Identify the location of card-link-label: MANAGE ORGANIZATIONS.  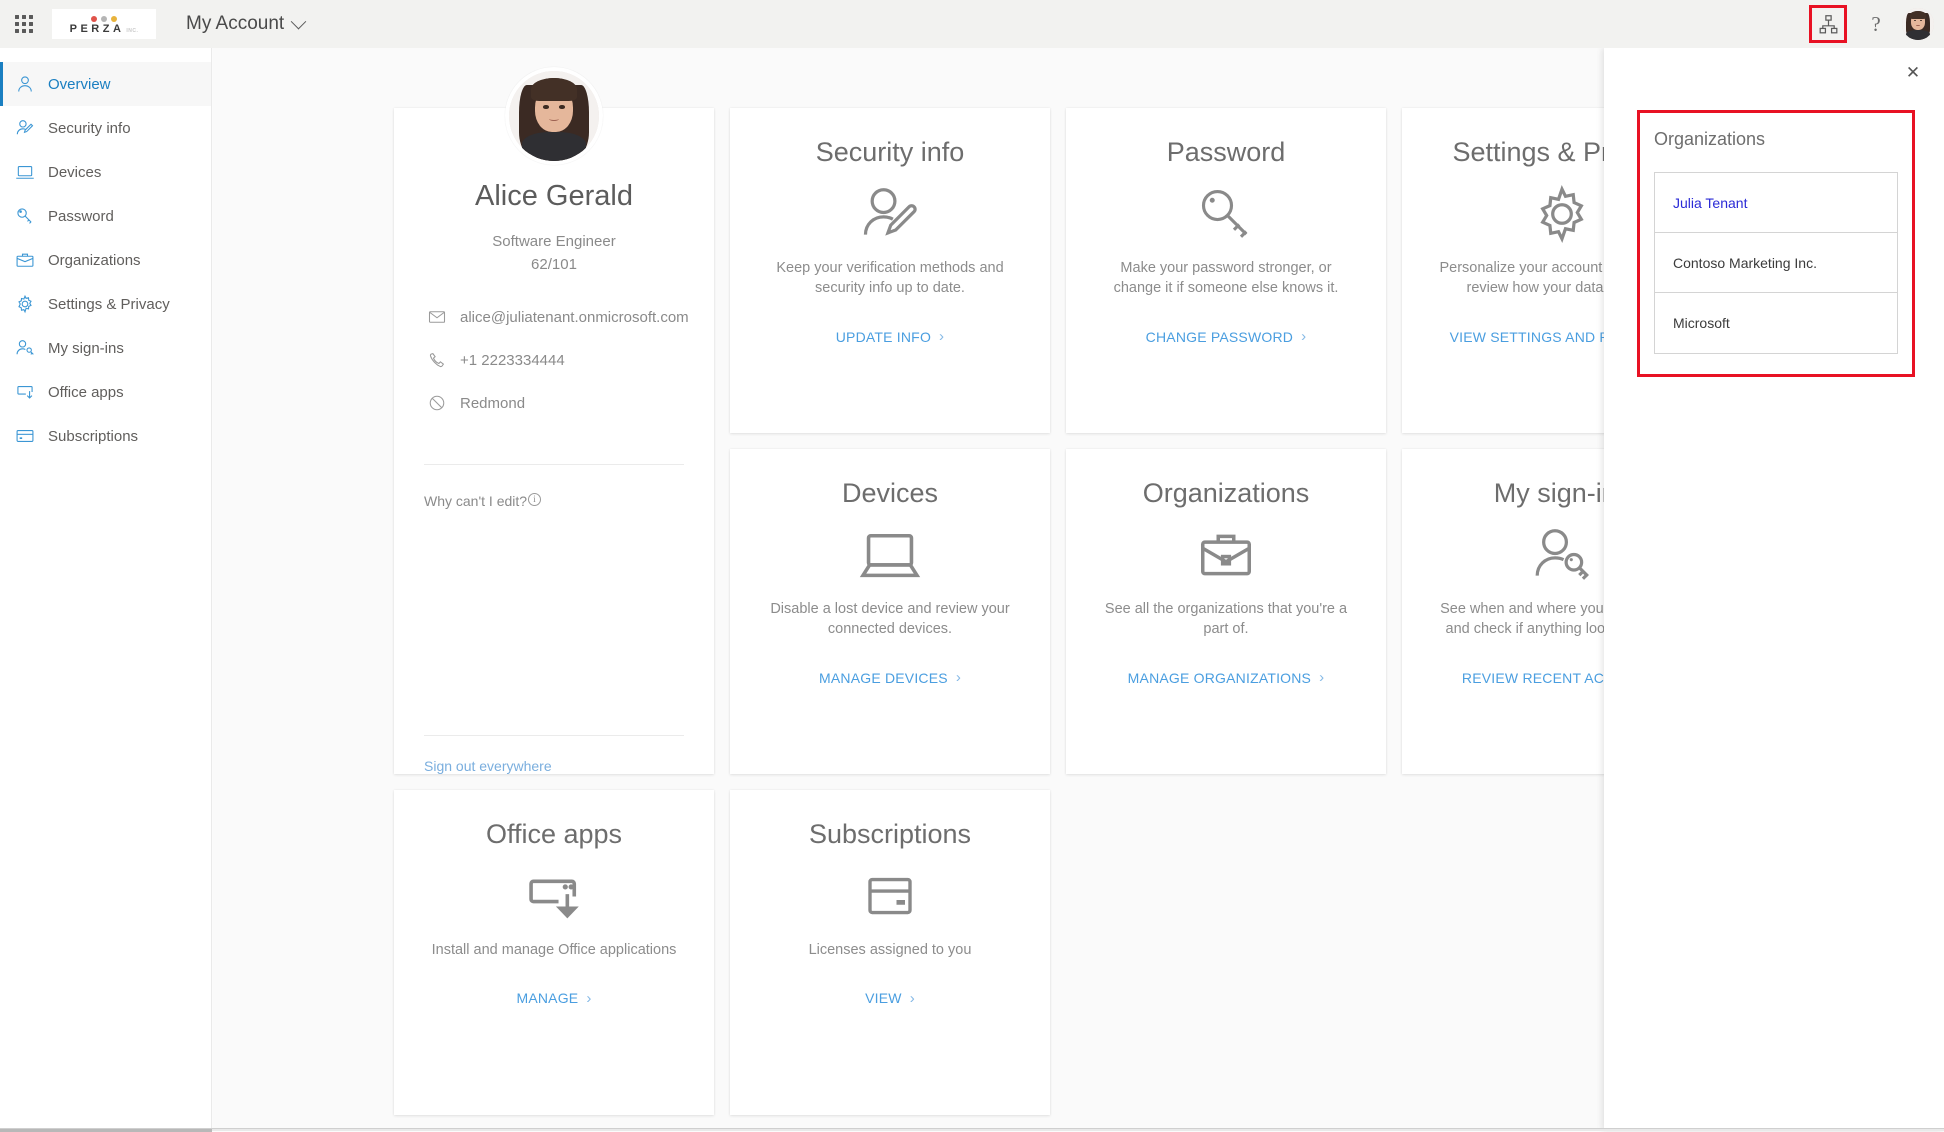
(1219, 678).